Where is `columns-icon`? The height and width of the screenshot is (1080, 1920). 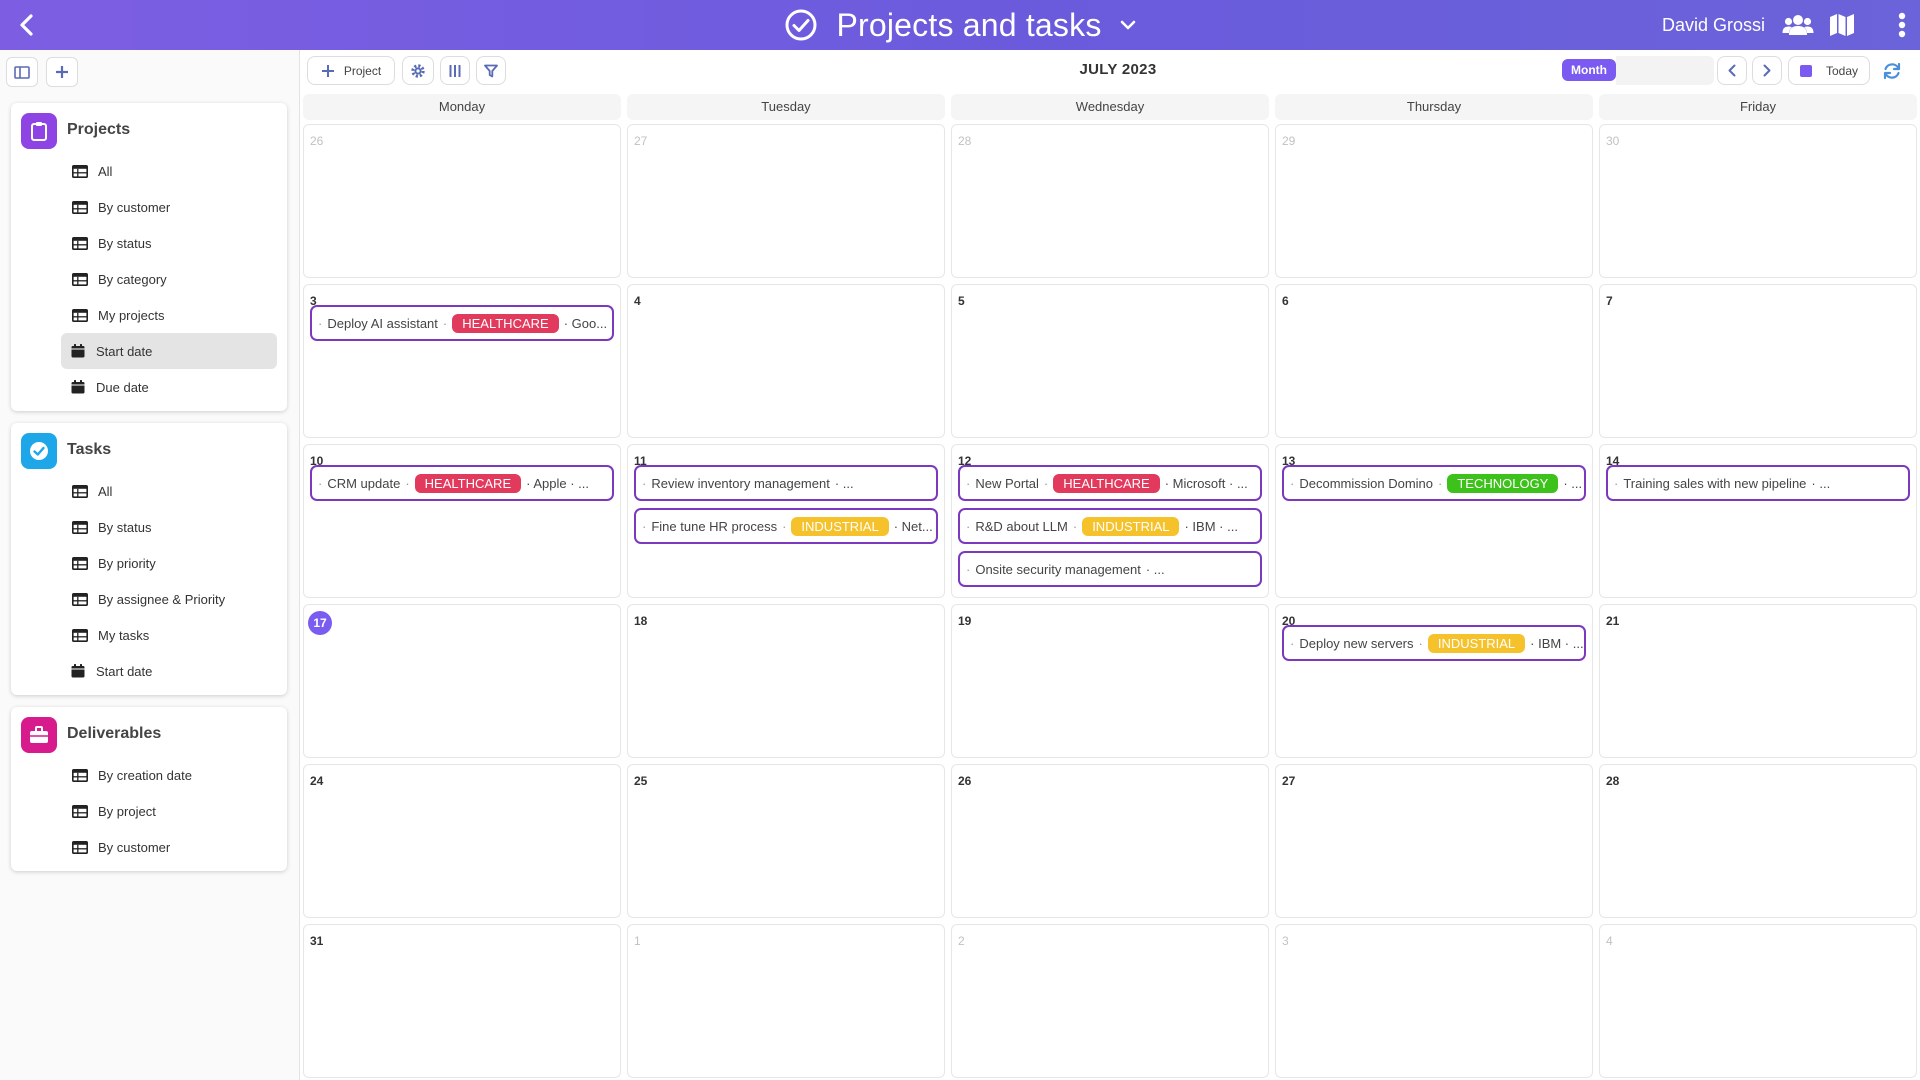
columns-icon is located at coordinates (455, 70).